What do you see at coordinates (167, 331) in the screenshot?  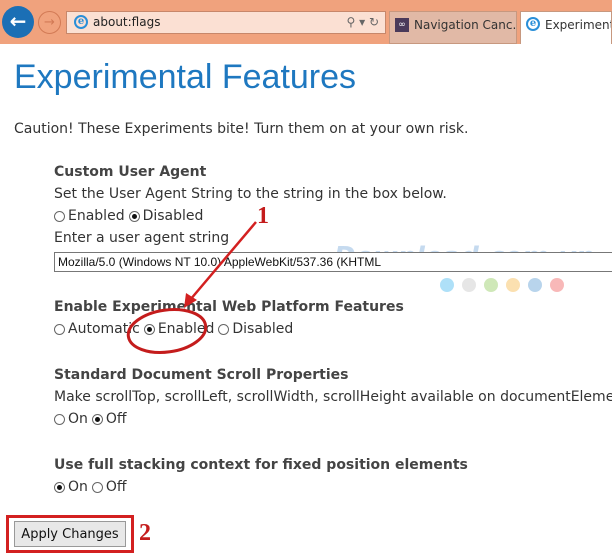 I see `annotation-circle` at bounding box center [167, 331].